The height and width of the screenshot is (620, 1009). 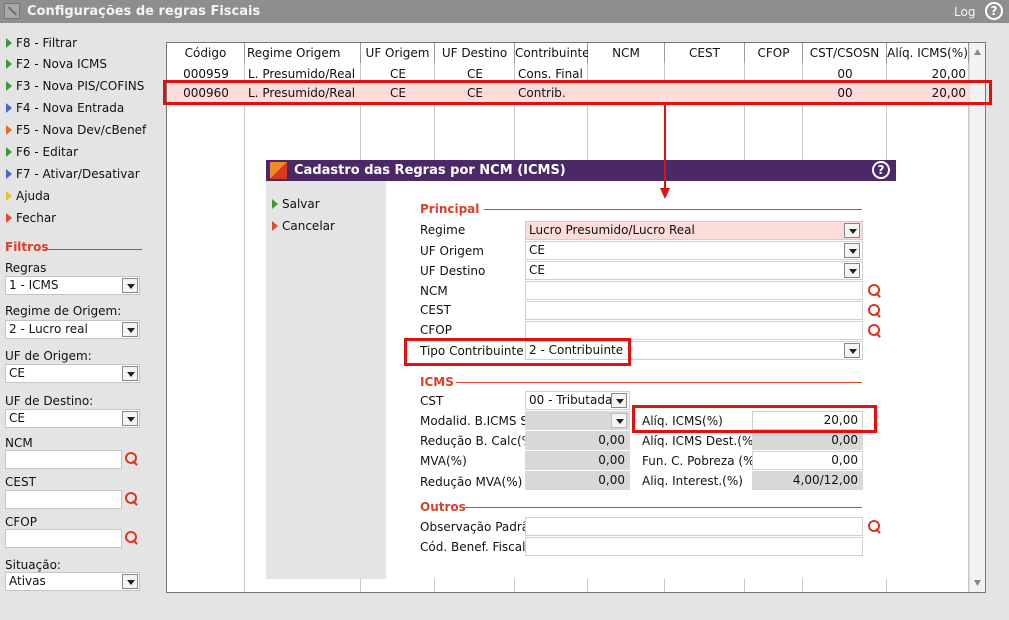 I want to click on menu-nova-pis-cofins: F3 - Nova PIS/COFINS, so click(x=75, y=86).